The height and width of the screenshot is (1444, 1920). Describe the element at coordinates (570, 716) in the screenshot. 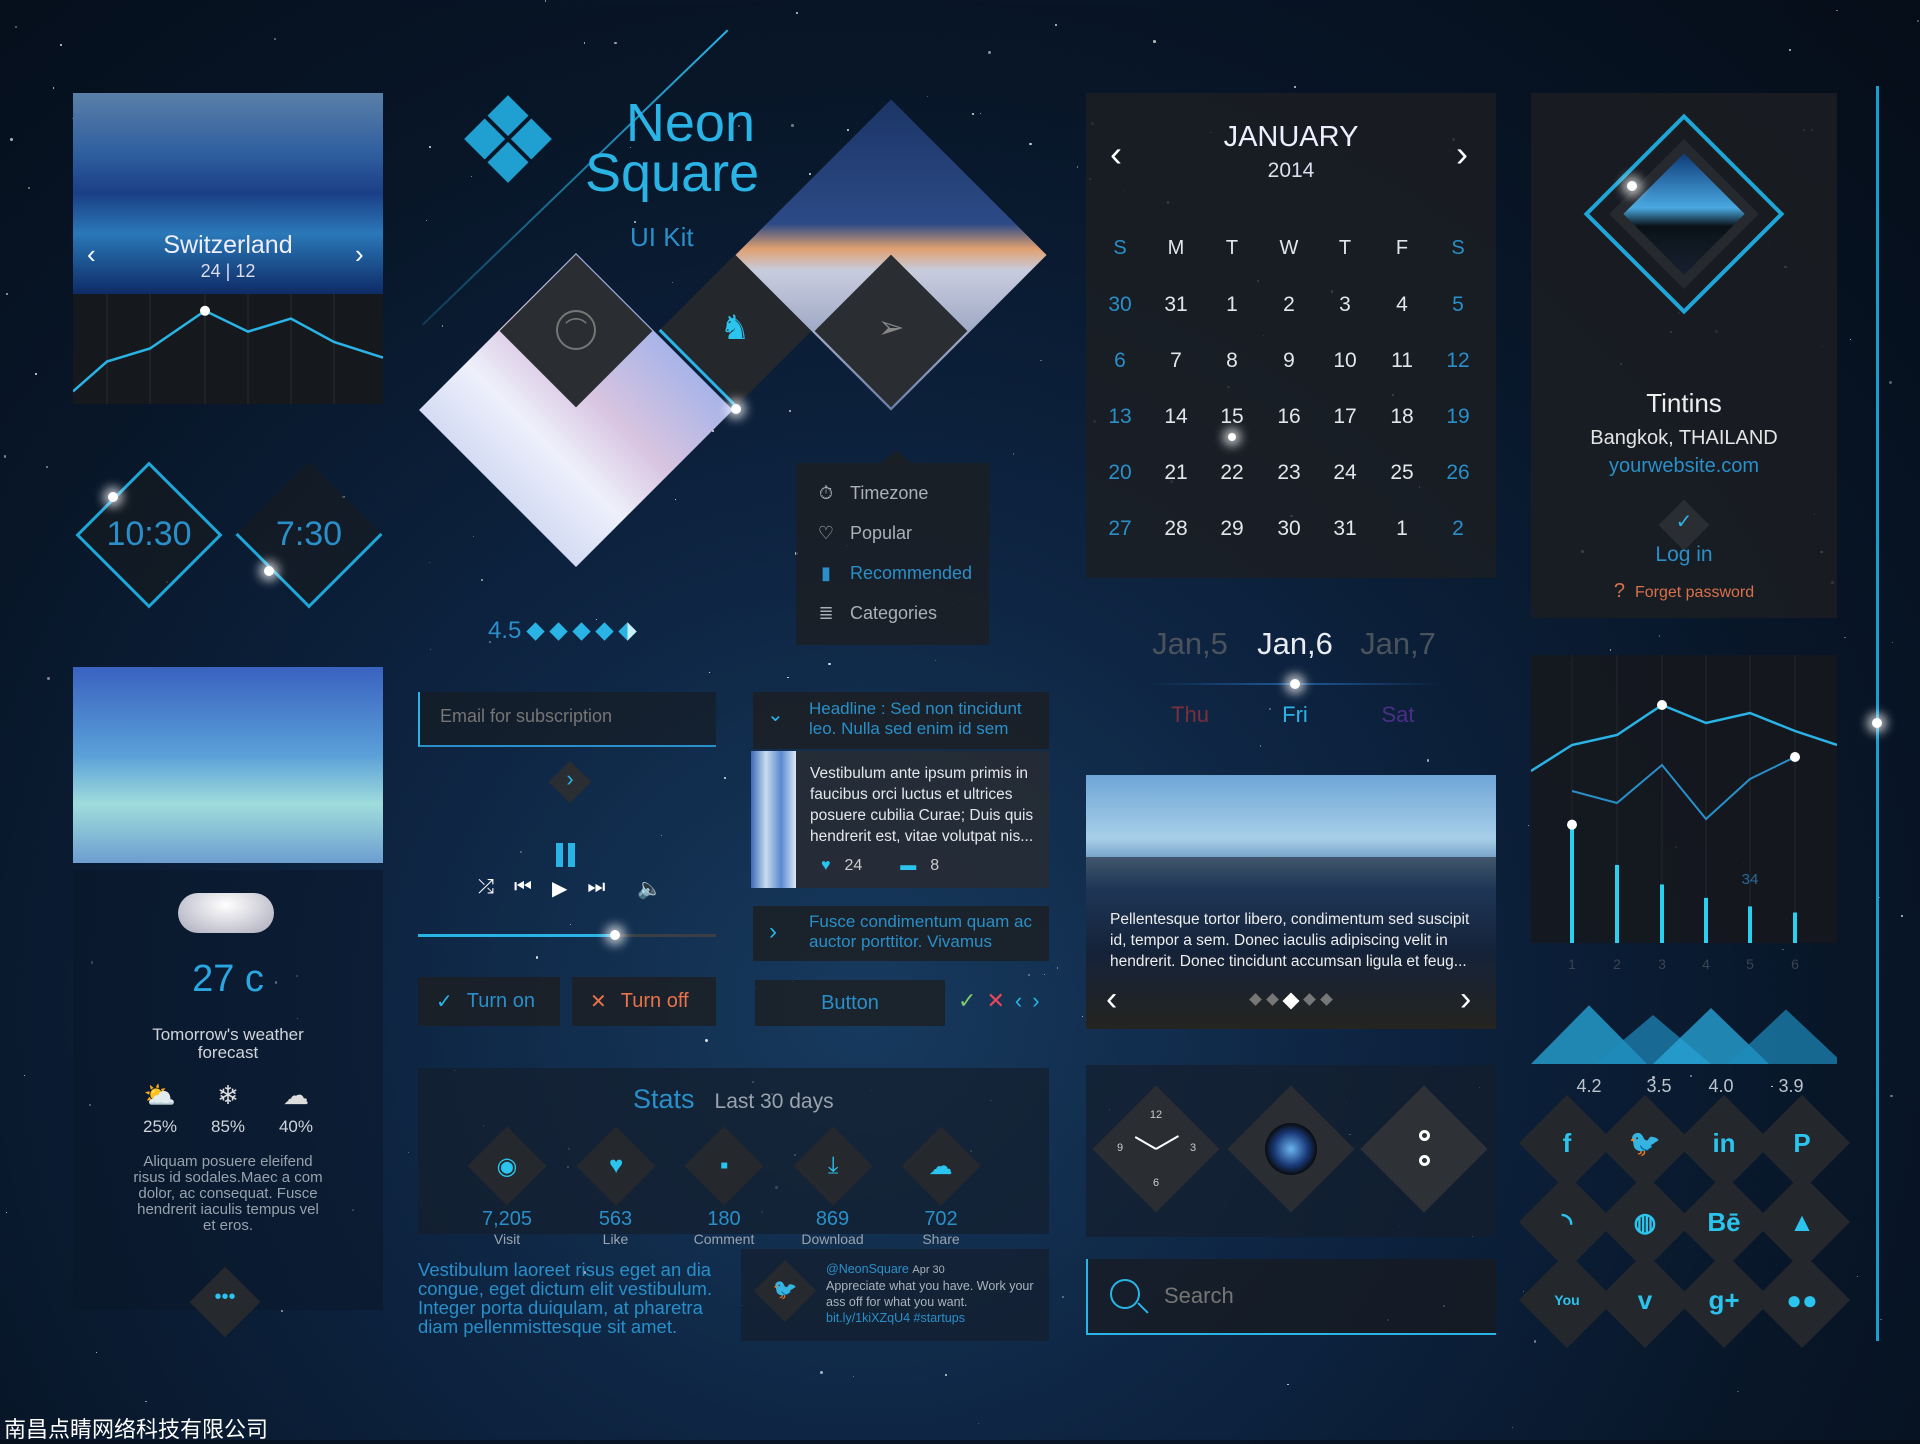

I see `email-input` at that location.